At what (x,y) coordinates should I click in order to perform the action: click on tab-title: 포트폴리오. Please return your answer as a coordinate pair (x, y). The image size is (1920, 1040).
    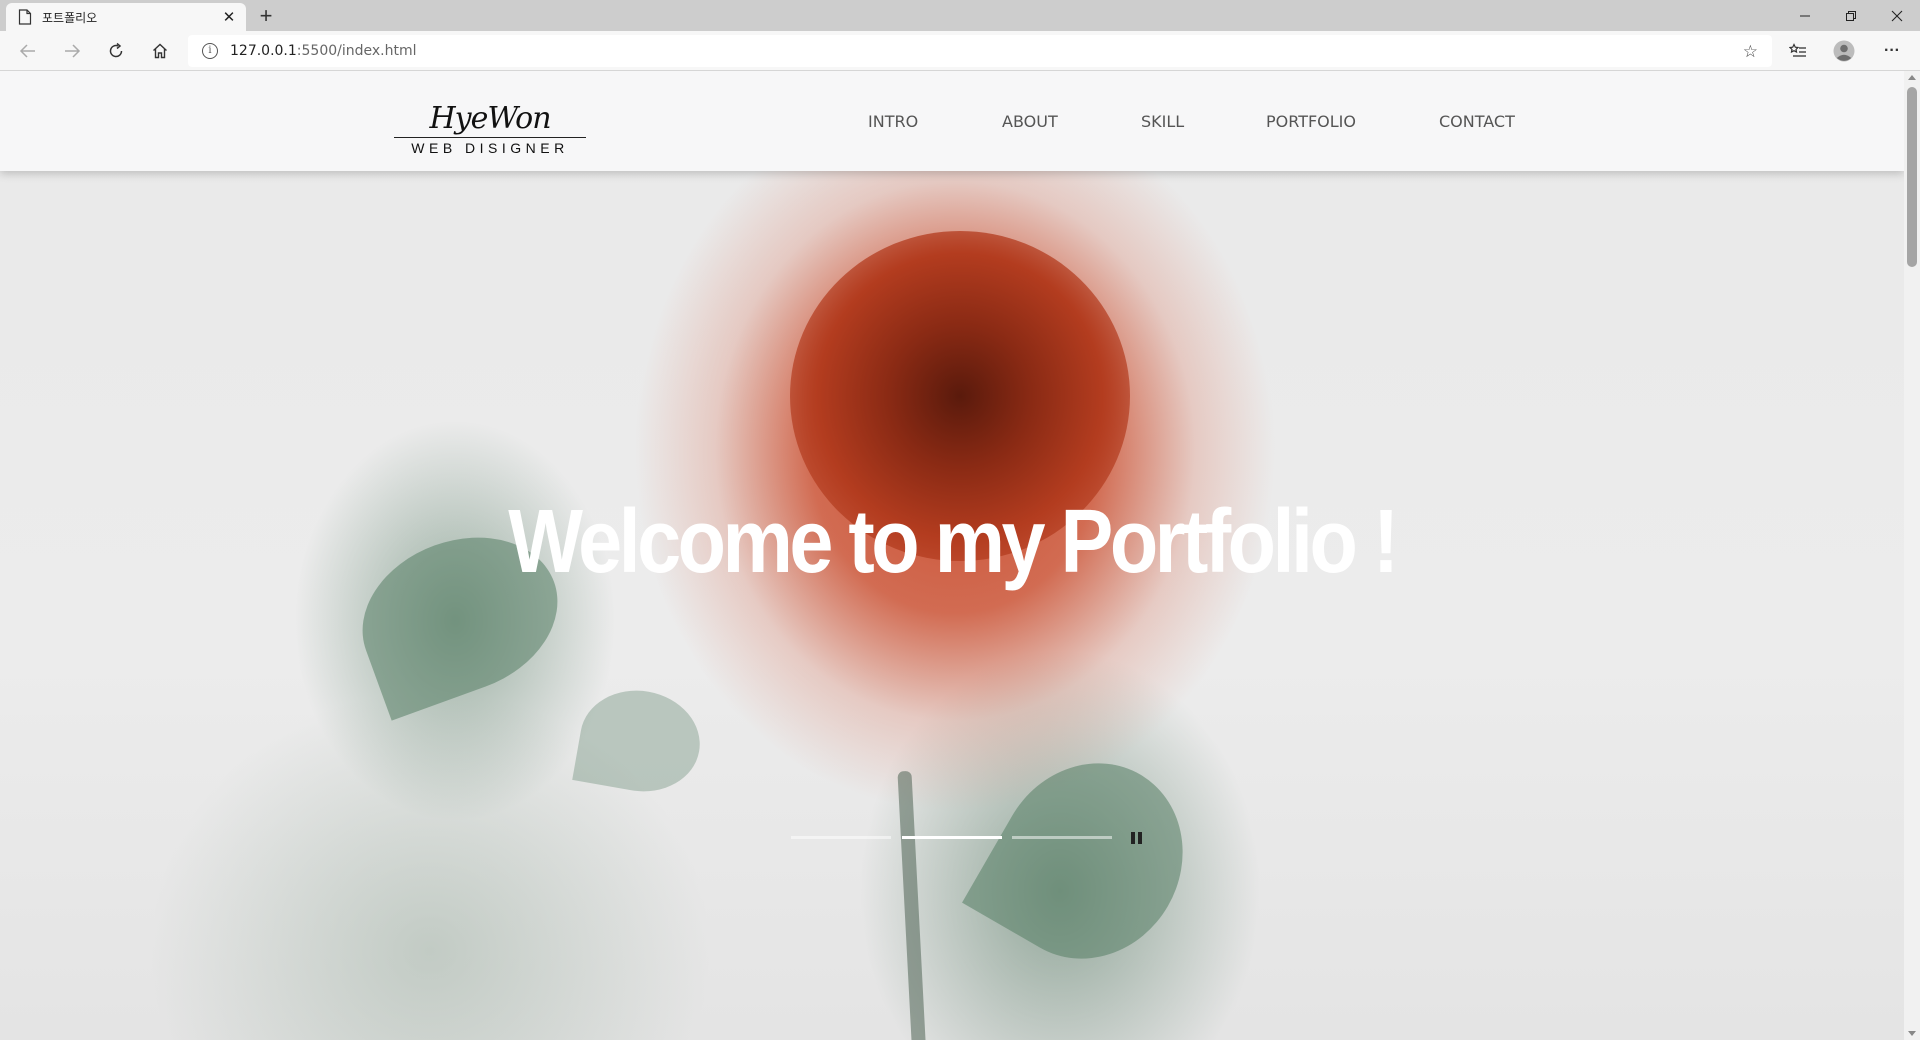
    Looking at the image, I should click on (70, 17).